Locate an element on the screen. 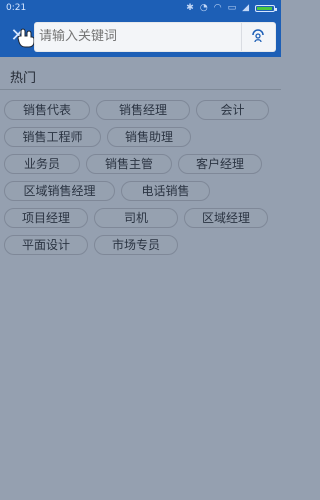  tag-row: 销售工程师 销售助理 is located at coordinates (141, 137).